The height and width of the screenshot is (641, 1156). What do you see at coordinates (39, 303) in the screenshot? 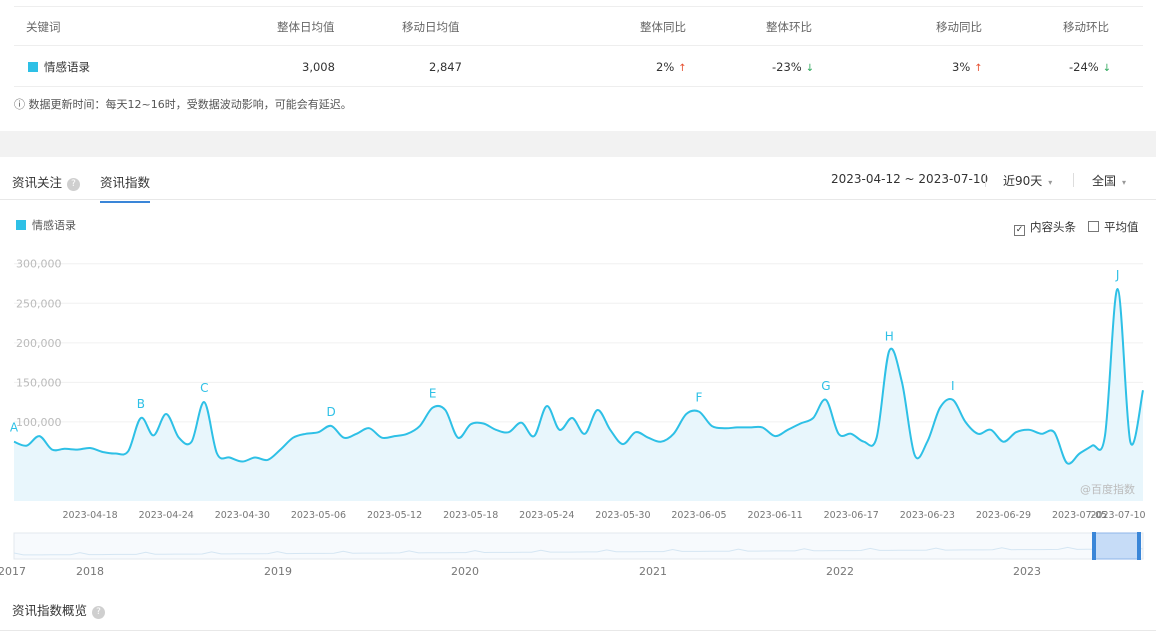
I see `y-tick-label: 250,000` at bounding box center [39, 303].